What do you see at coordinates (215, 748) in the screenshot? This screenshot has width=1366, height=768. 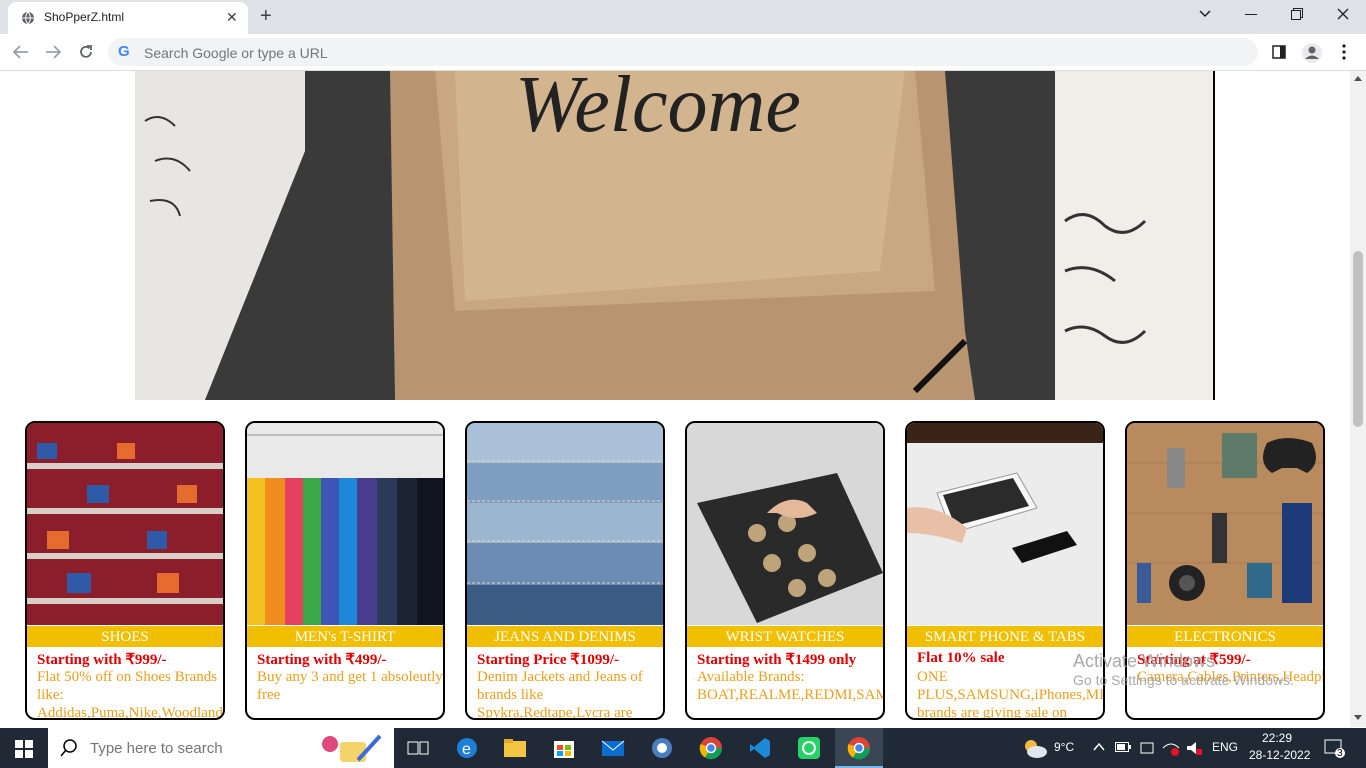 I see `taskbar-search-input` at bounding box center [215, 748].